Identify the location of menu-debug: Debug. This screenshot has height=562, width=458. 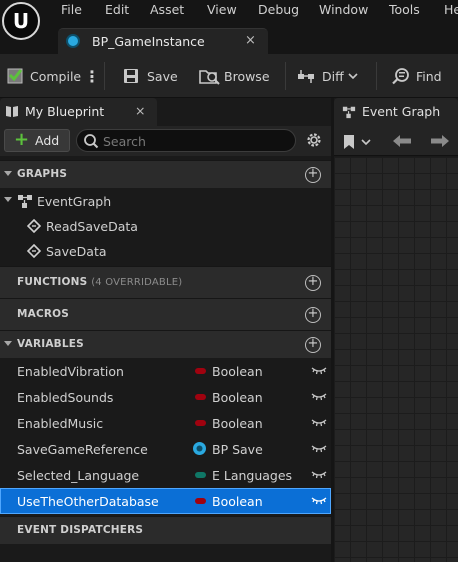
(278, 9).